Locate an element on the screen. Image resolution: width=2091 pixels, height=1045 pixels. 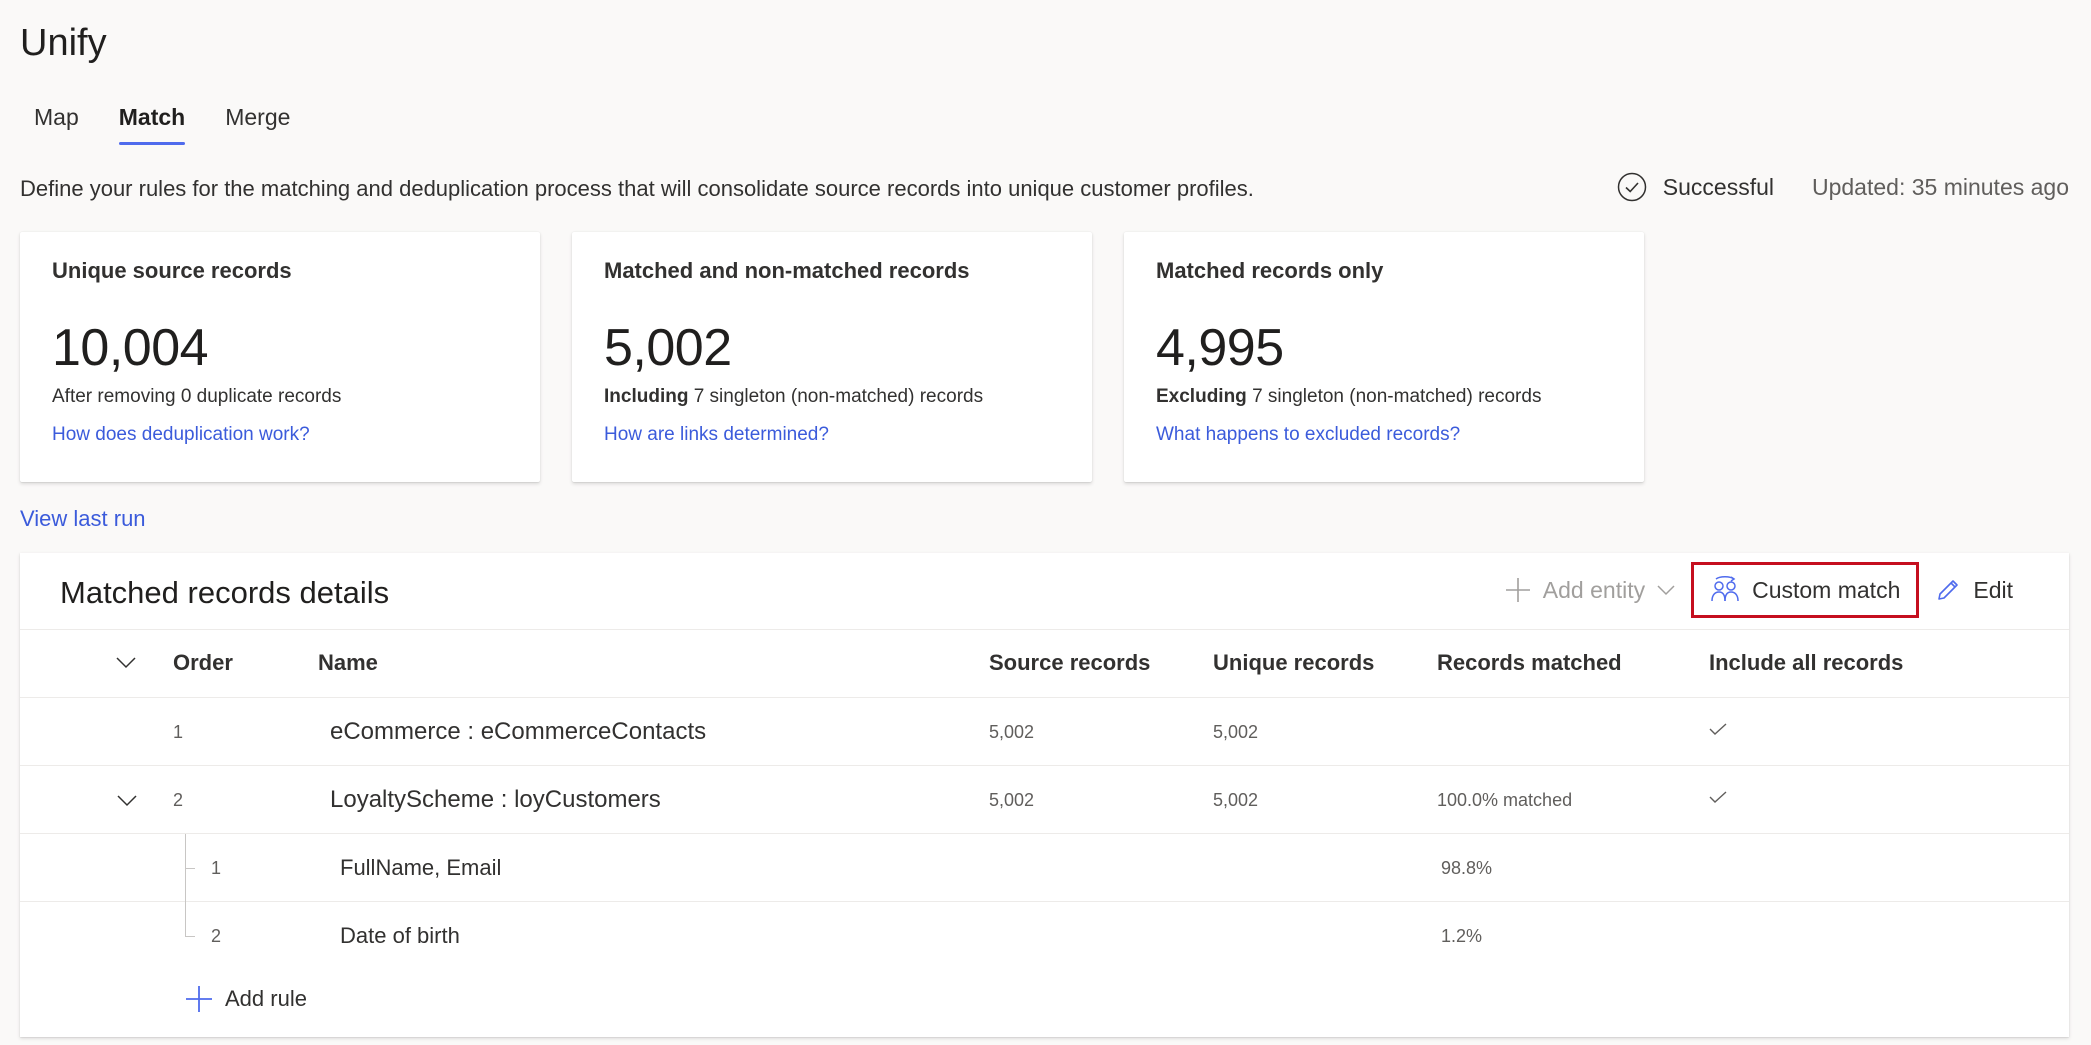
tab-bar: Map Match Merge is located at coordinates (168, 122).